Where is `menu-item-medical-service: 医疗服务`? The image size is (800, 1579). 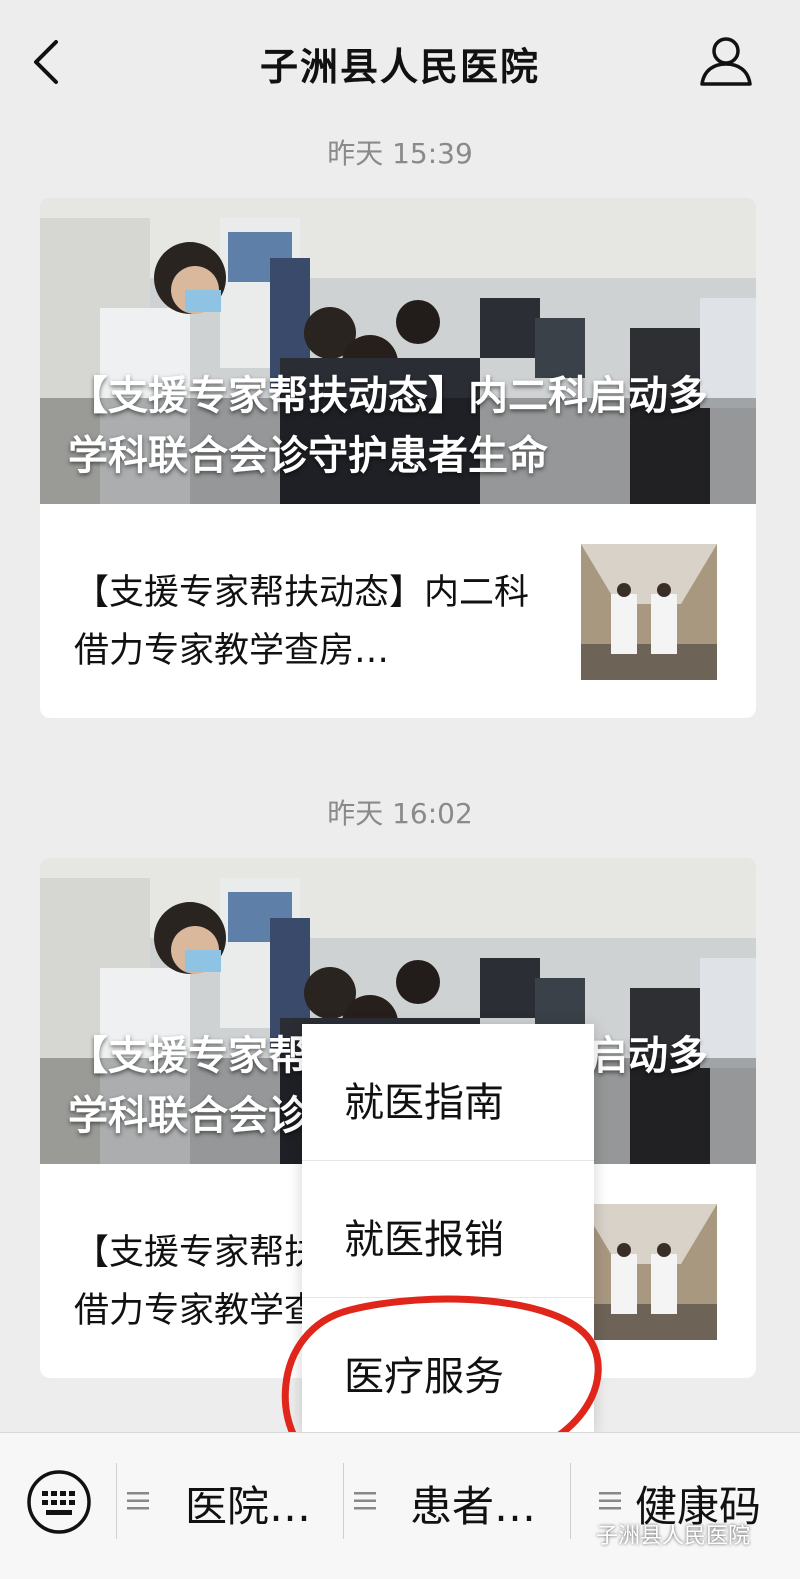 menu-item-medical-service: 医疗服务 is located at coordinates (448, 1366).